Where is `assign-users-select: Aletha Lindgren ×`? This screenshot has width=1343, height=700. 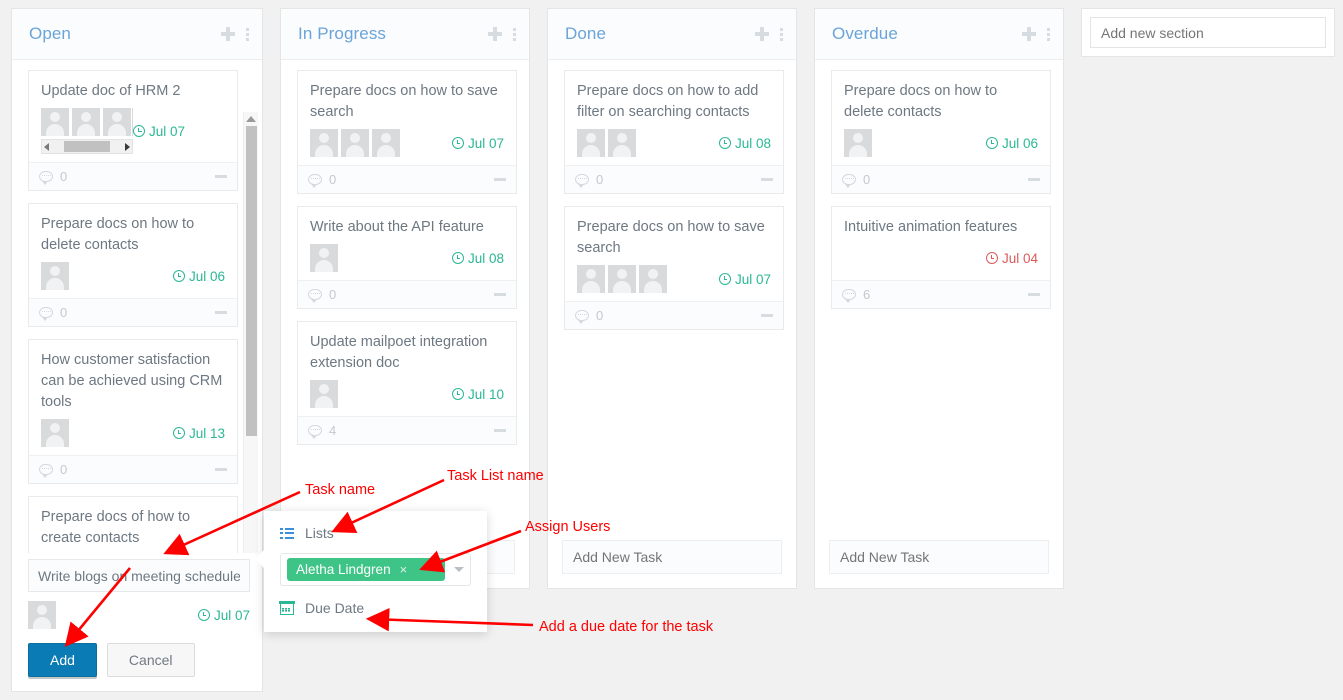
assign-users-select: Aletha Lindgren × is located at coordinates (375, 569).